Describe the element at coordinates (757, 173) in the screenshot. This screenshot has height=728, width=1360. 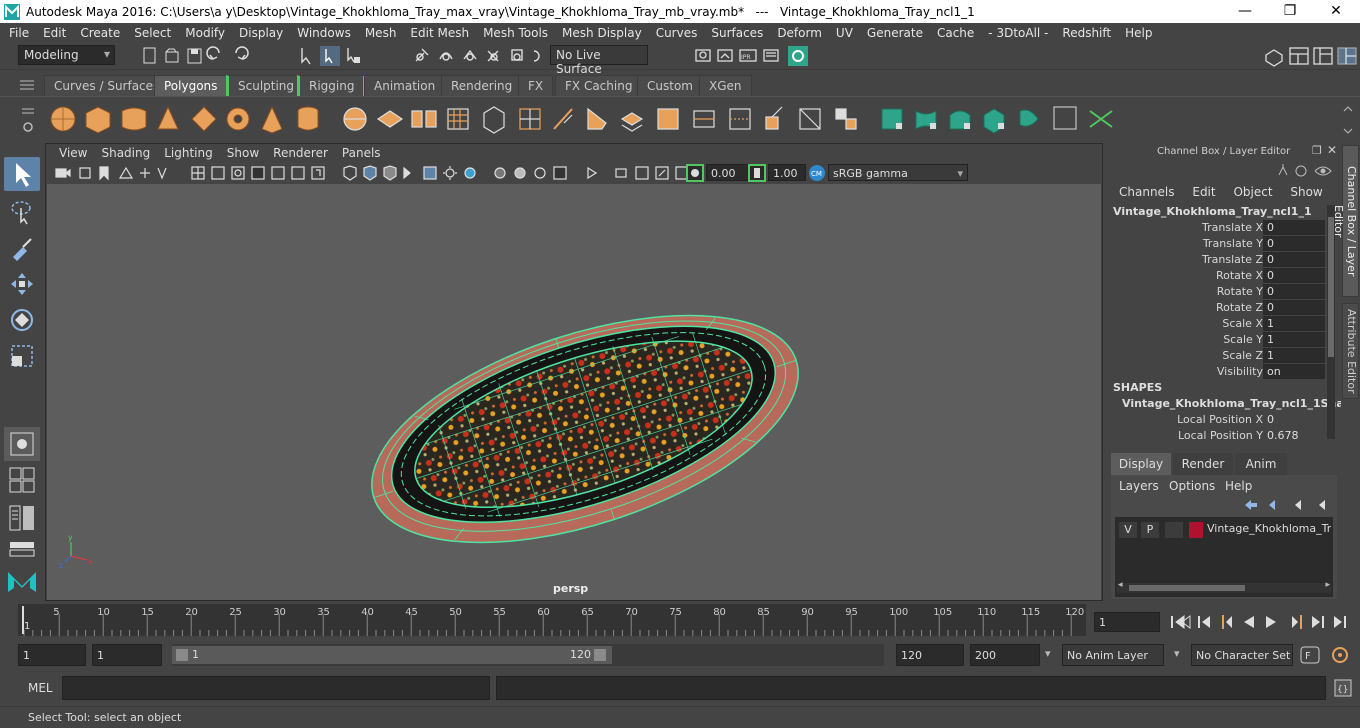
I see `gamma-icon` at that location.